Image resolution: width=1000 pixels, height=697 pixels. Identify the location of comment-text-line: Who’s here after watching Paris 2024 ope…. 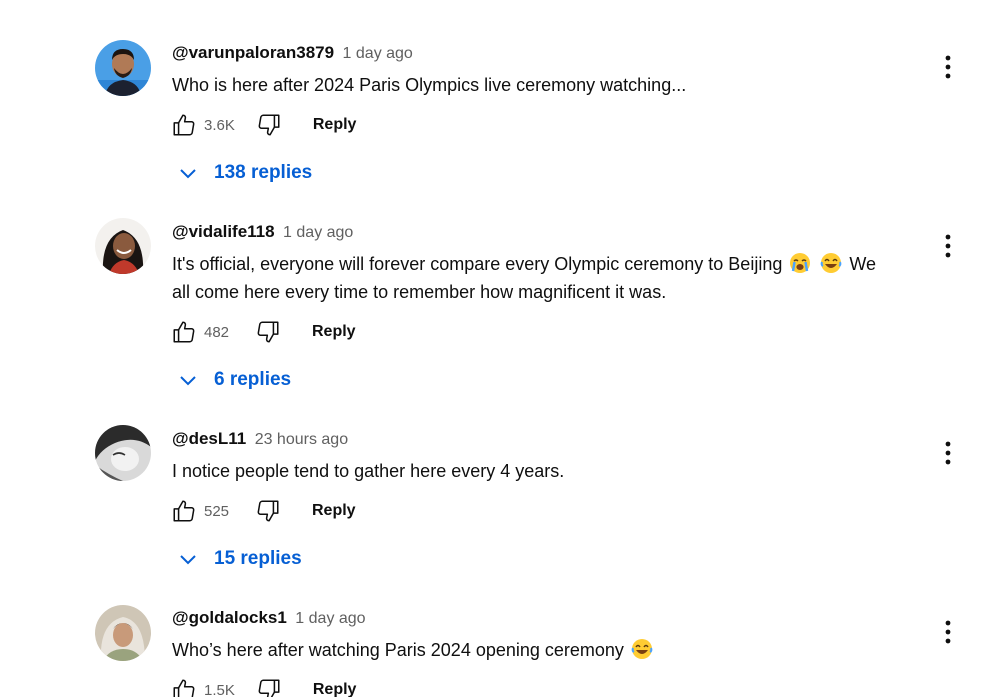
(398, 650).